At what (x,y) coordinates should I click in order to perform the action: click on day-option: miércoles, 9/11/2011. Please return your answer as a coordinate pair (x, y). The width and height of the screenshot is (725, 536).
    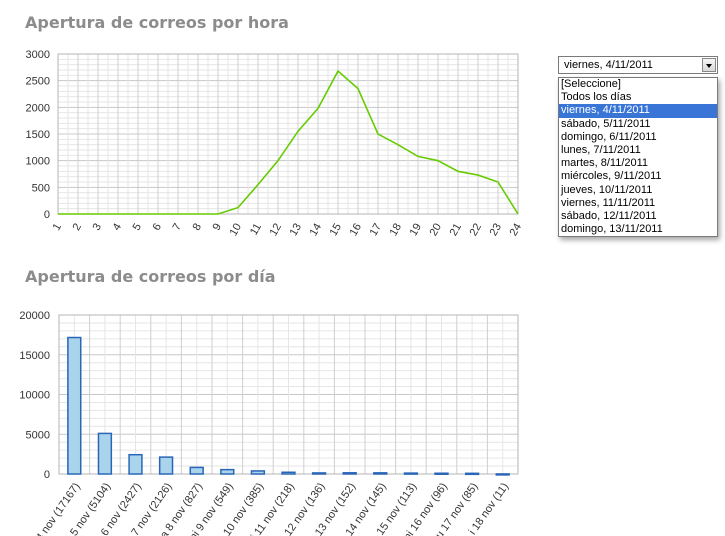
    Looking at the image, I should click on (638, 176).